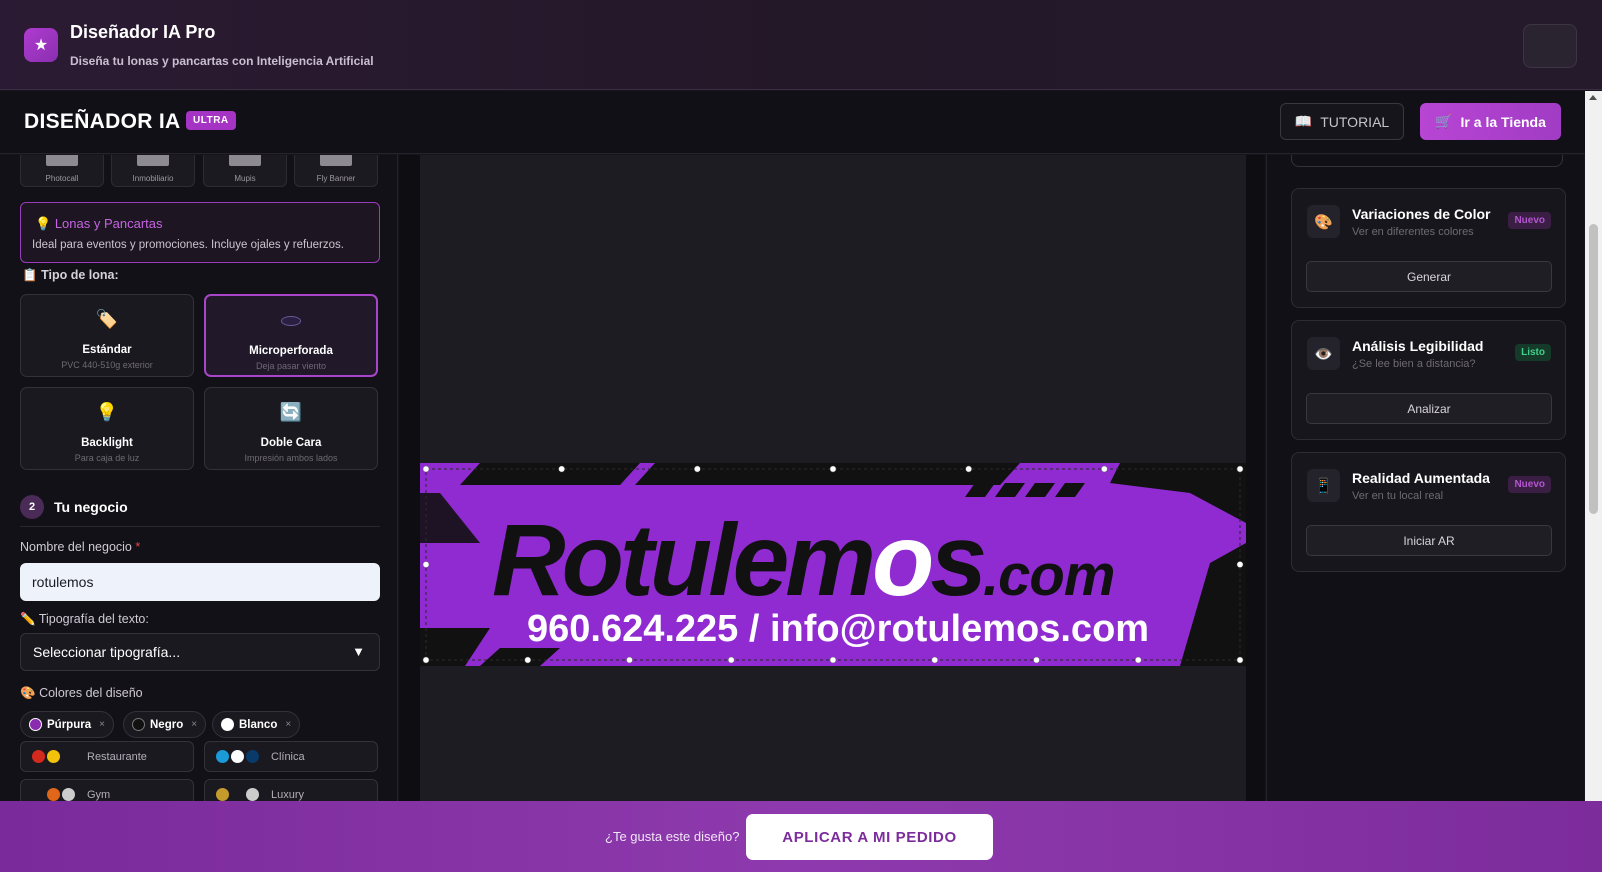 This screenshot has height=872, width=1602. Describe the element at coordinates (245, 178) in the screenshot. I see `product-label: Mupis` at that location.